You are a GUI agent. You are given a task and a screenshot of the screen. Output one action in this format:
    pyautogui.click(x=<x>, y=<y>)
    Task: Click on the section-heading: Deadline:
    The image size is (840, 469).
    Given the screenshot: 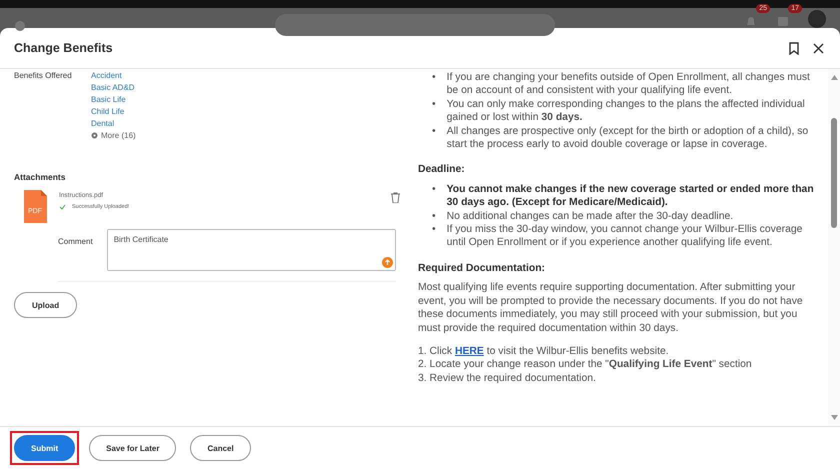 What is the action you would take?
    pyautogui.click(x=442, y=170)
    